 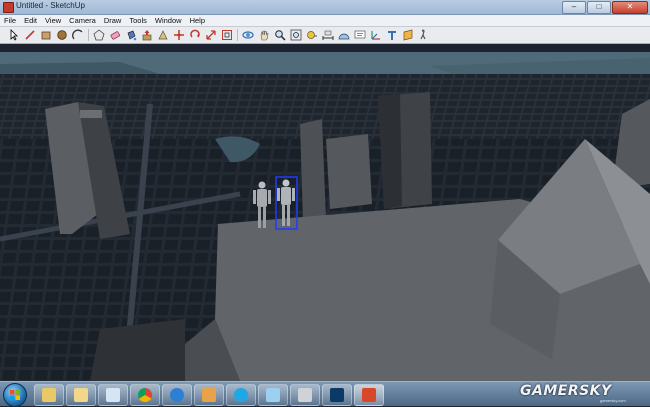 I want to click on text-icon, so click(x=360, y=35).